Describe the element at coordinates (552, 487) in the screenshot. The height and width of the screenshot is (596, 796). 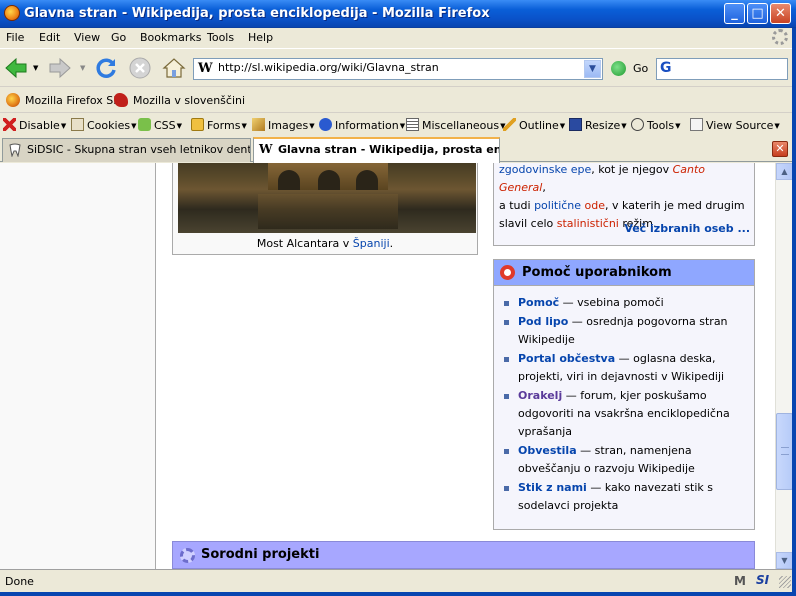
I see `link-stik-z-nami: Stik z nami` at that location.